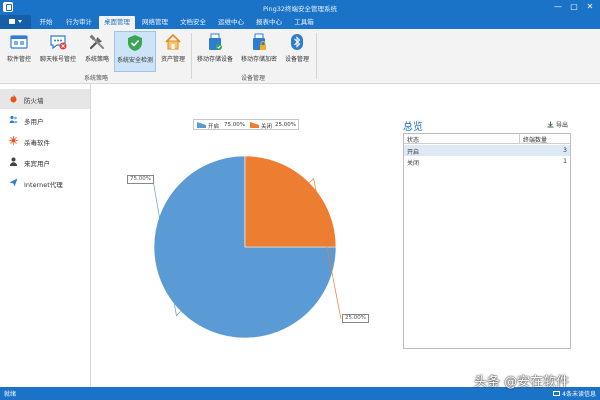  Describe the element at coordinates (97, 42) in the screenshot. I see `tools-icon` at that location.